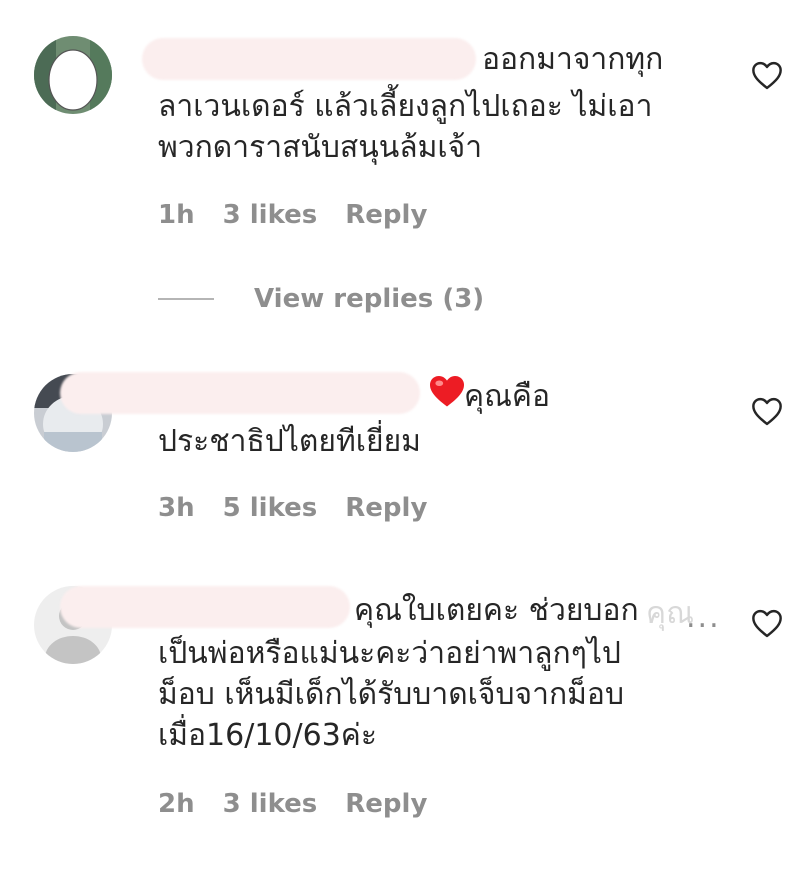 This screenshot has width=800, height=872. Describe the element at coordinates (176, 508) in the screenshot. I see `comment-time: 3h` at that location.